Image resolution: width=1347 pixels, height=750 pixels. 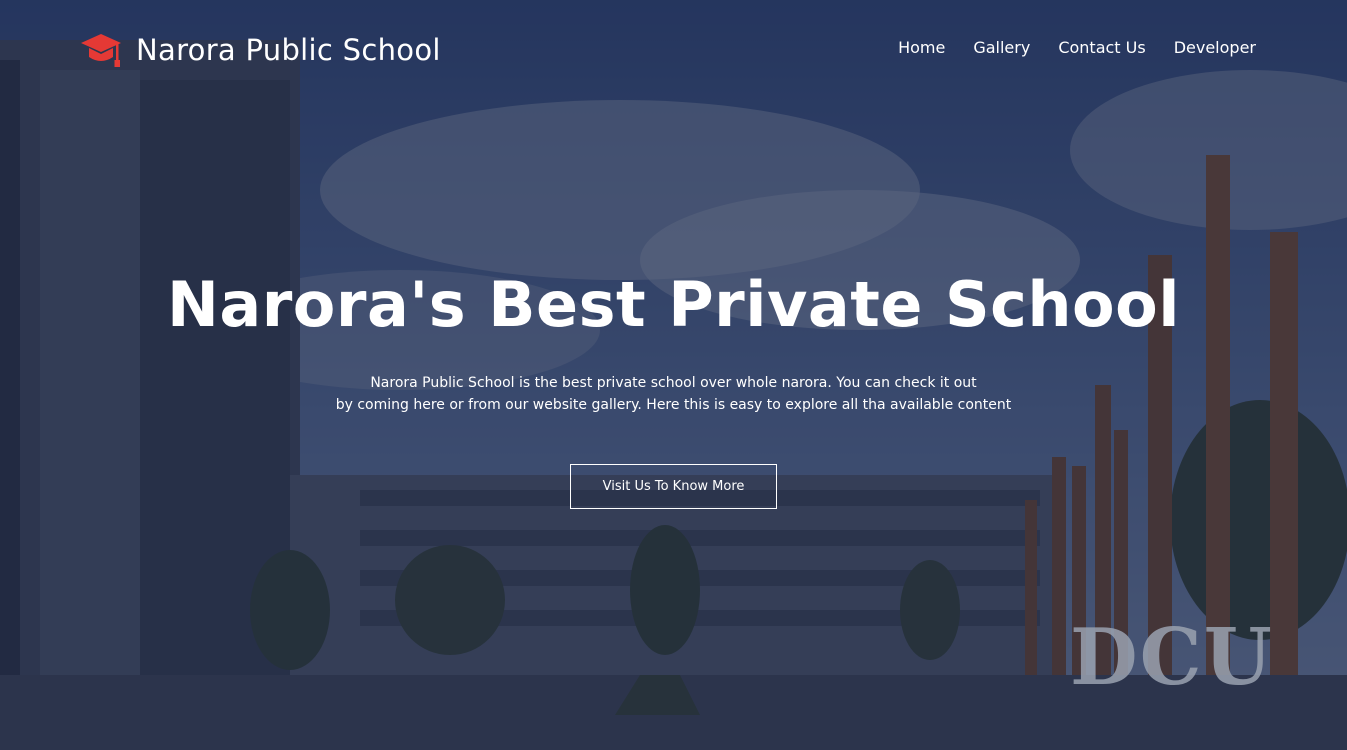 I want to click on nav-item-home: Home, so click(x=921, y=47).